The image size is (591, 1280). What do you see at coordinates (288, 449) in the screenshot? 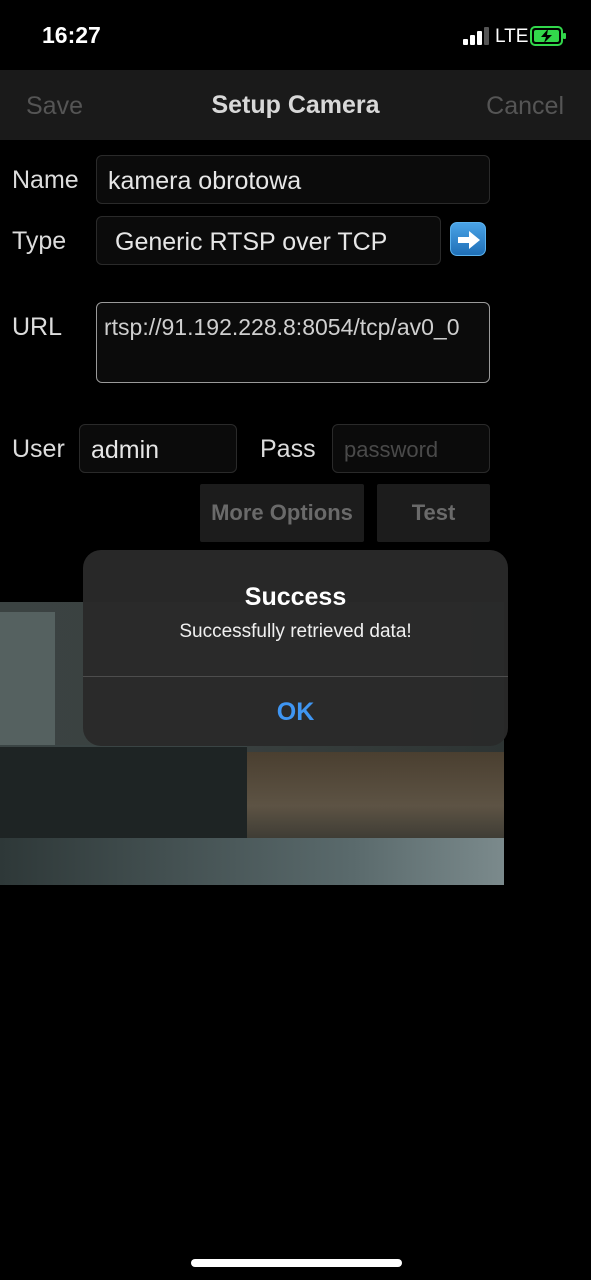
I see `pass-label: Pass` at bounding box center [288, 449].